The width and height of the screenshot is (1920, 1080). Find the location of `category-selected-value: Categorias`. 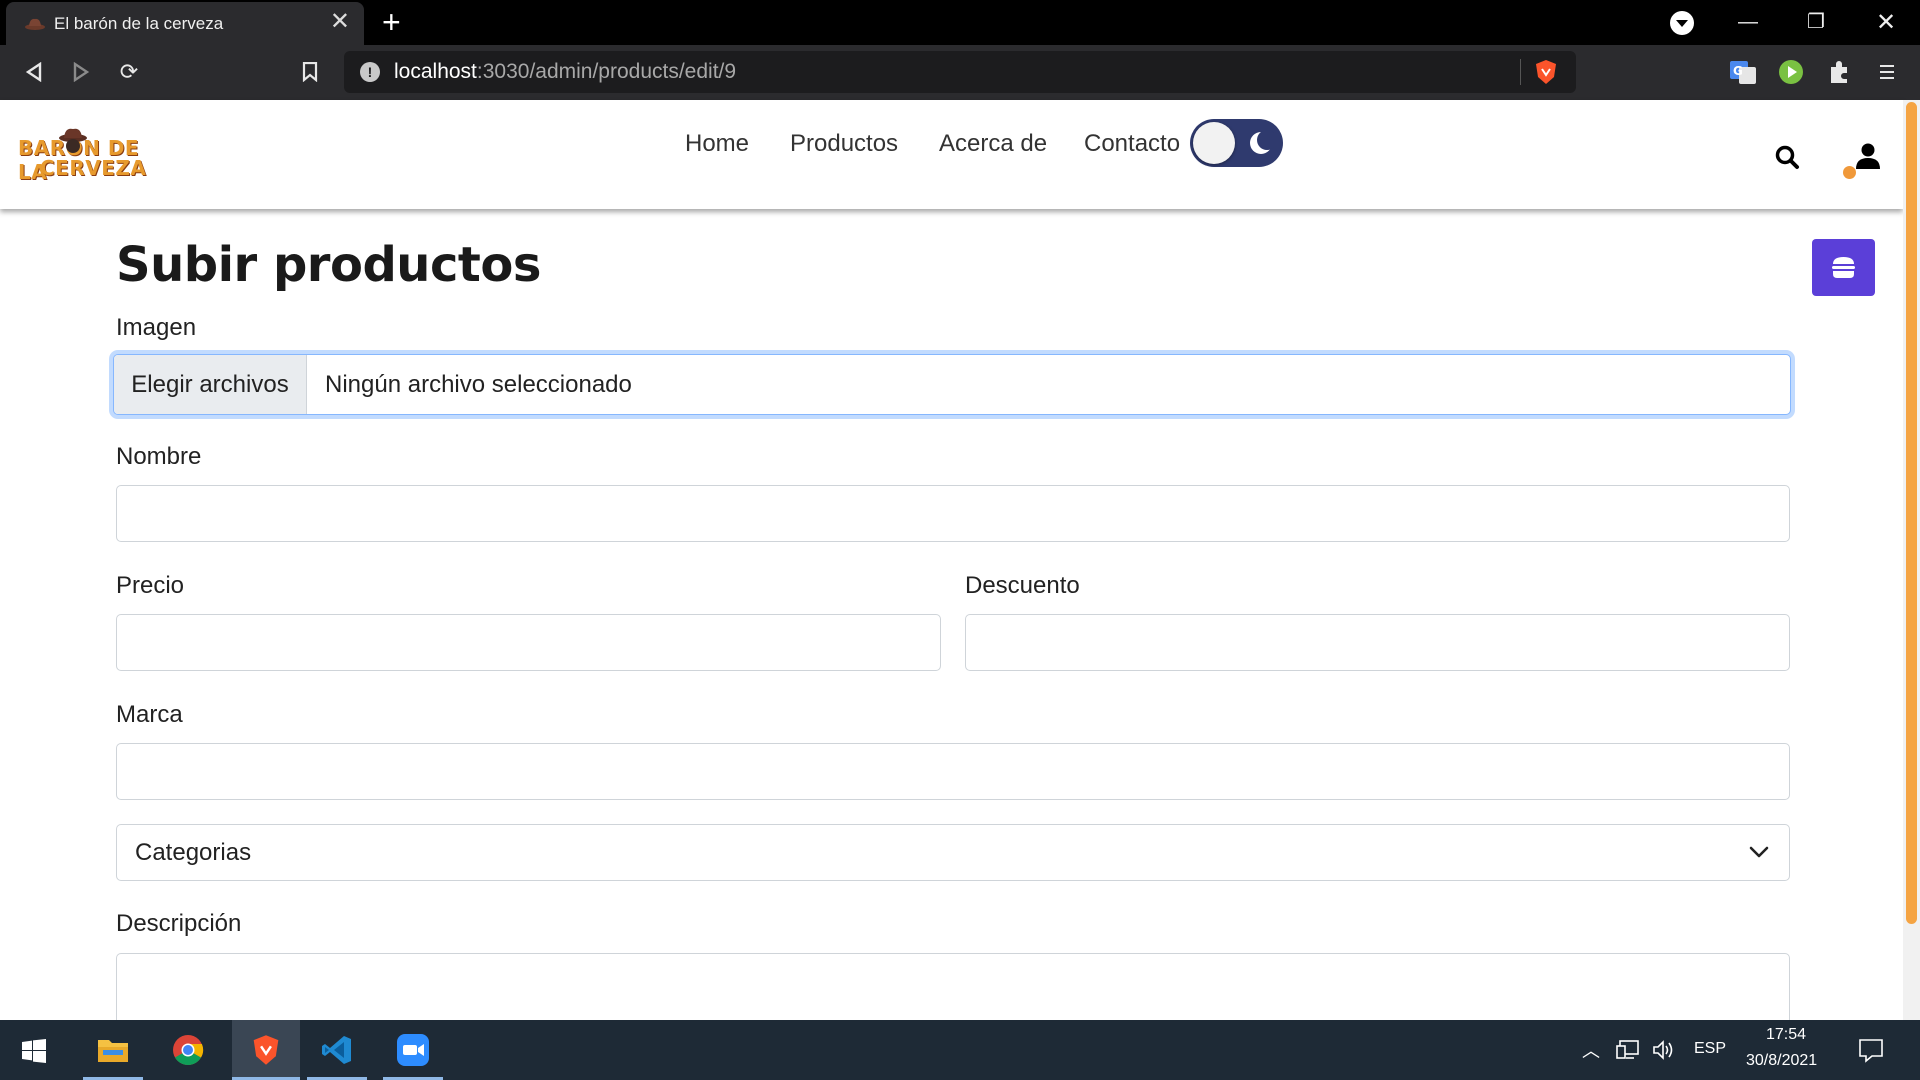

category-selected-value: Categorias is located at coordinates (193, 852).